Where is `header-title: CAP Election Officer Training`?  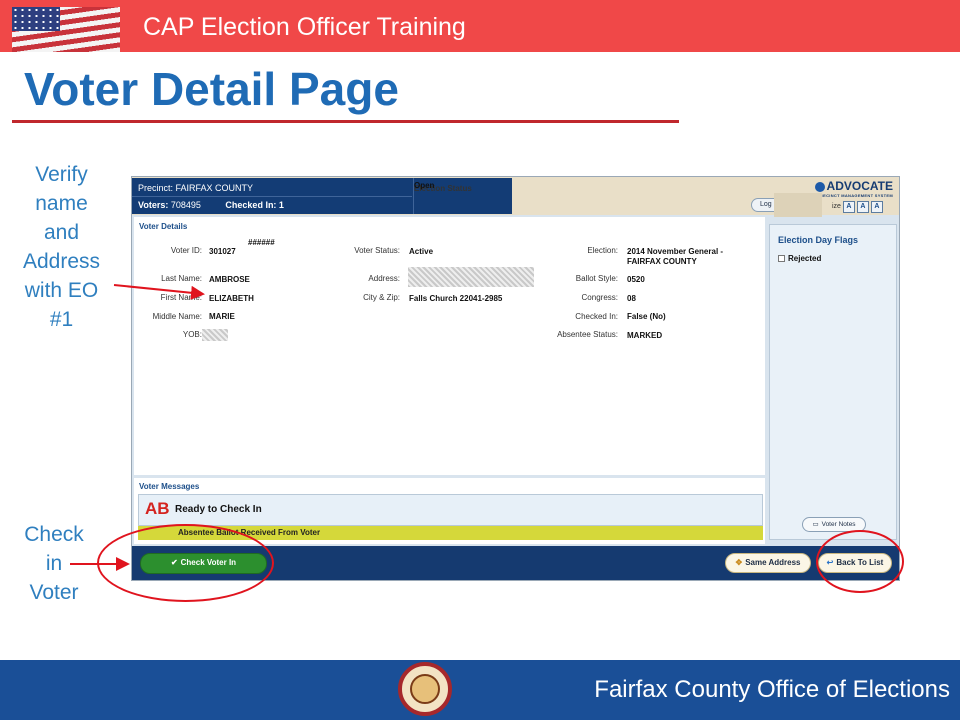 header-title: CAP Election Officer Training is located at coordinates (304, 27).